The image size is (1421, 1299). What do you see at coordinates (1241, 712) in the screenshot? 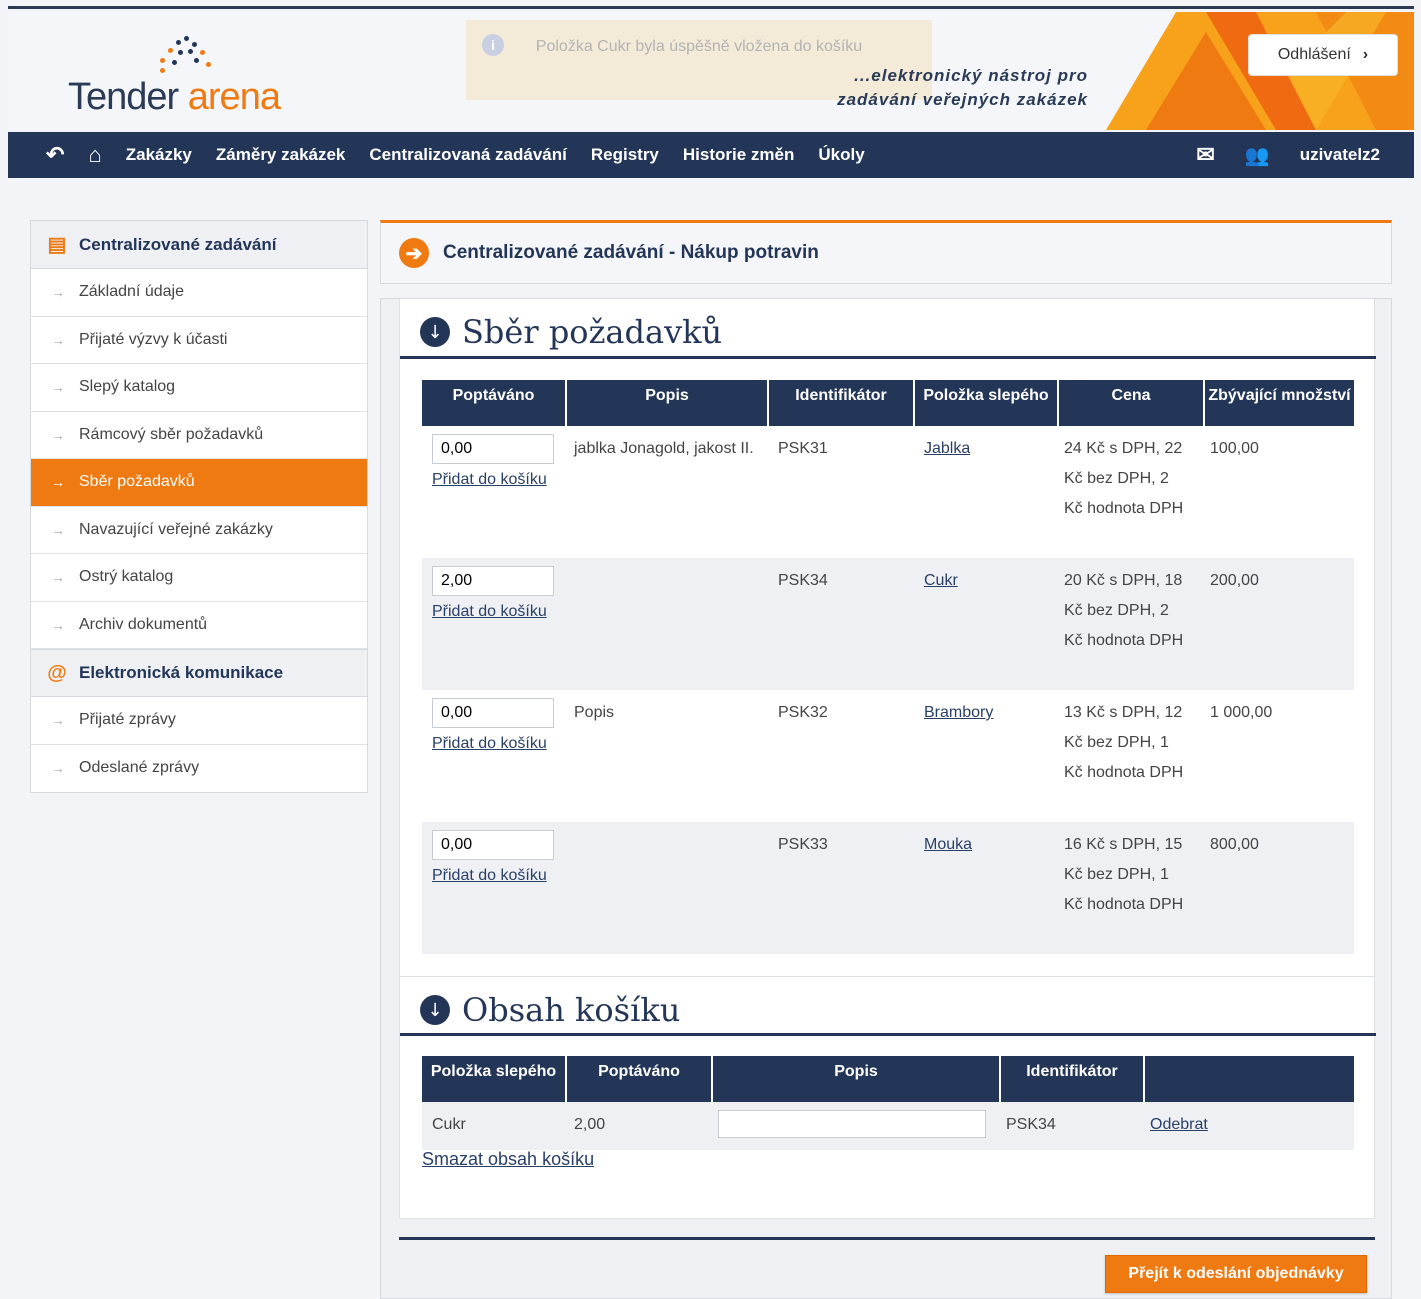
I see `row-remaining: 1 000,00` at bounding box center [1241, 712].